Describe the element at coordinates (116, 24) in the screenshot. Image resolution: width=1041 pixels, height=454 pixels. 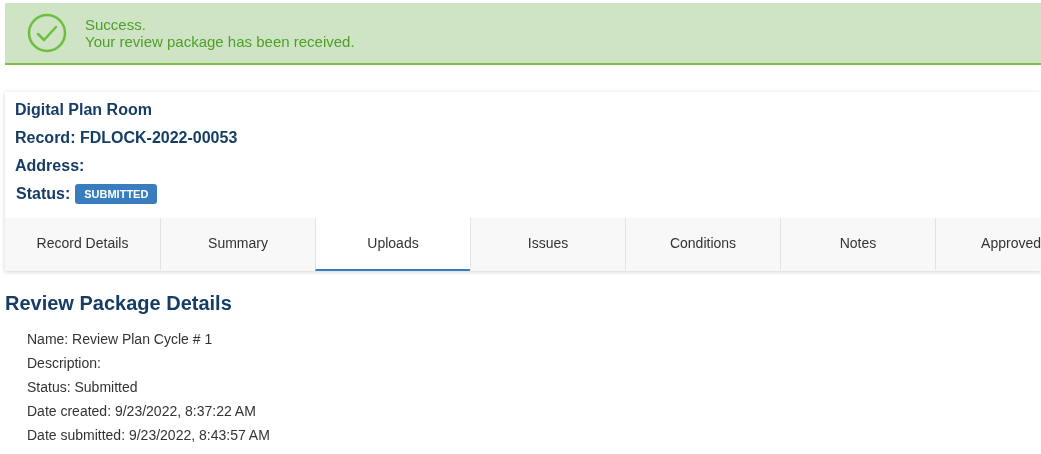
I see `alert-title: Success.` at that location.